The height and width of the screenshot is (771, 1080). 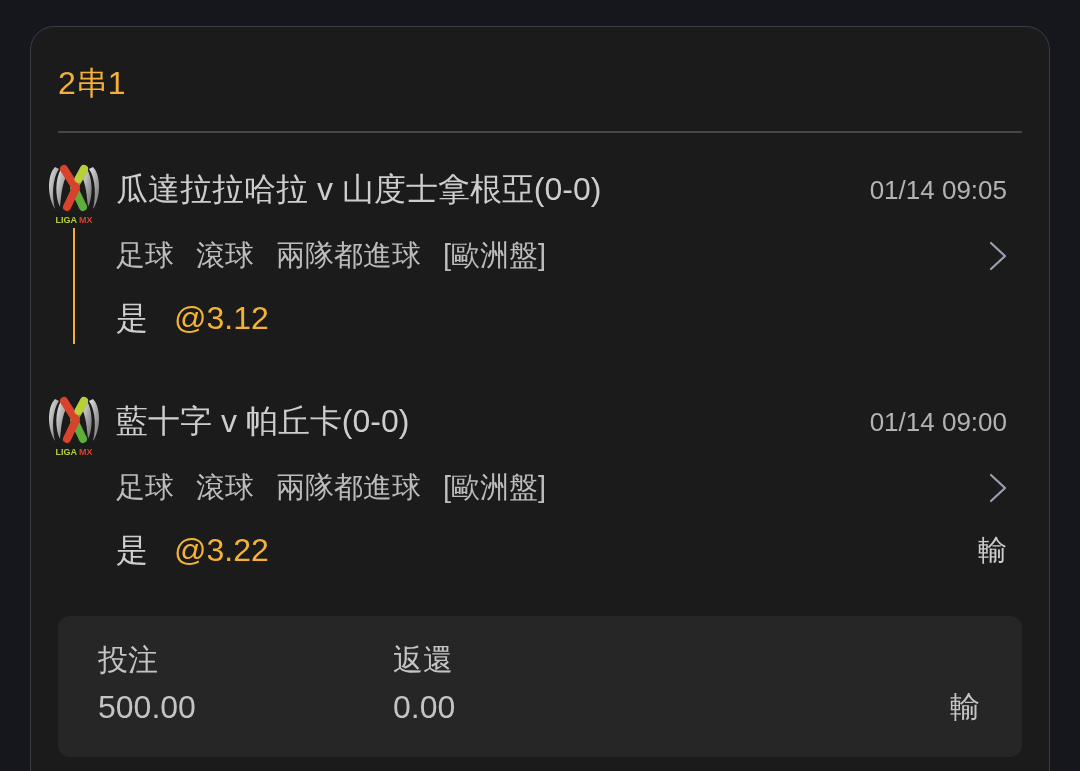 What do you see at coordinates (938, 190) in the screenshot?
I see `match-time: 01/14 09:05` at bounding box center [938, 190].